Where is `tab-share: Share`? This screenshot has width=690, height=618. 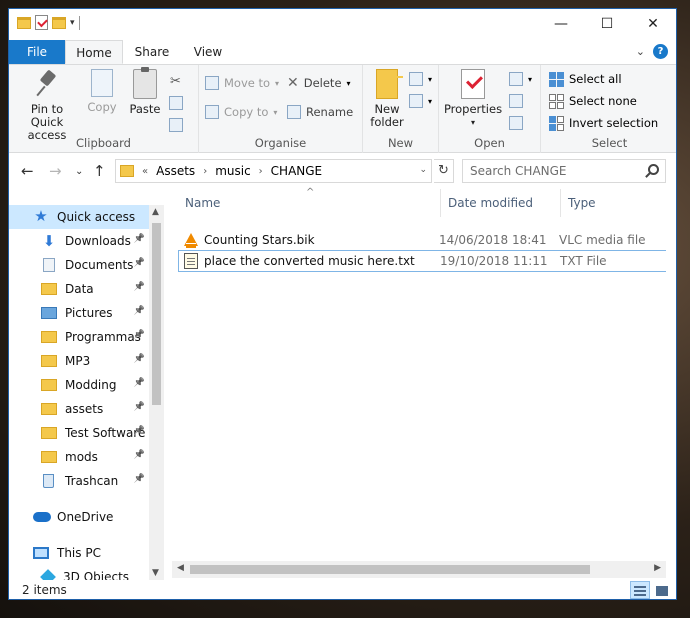
tab-share: Share is located at coordinates (152, 52).